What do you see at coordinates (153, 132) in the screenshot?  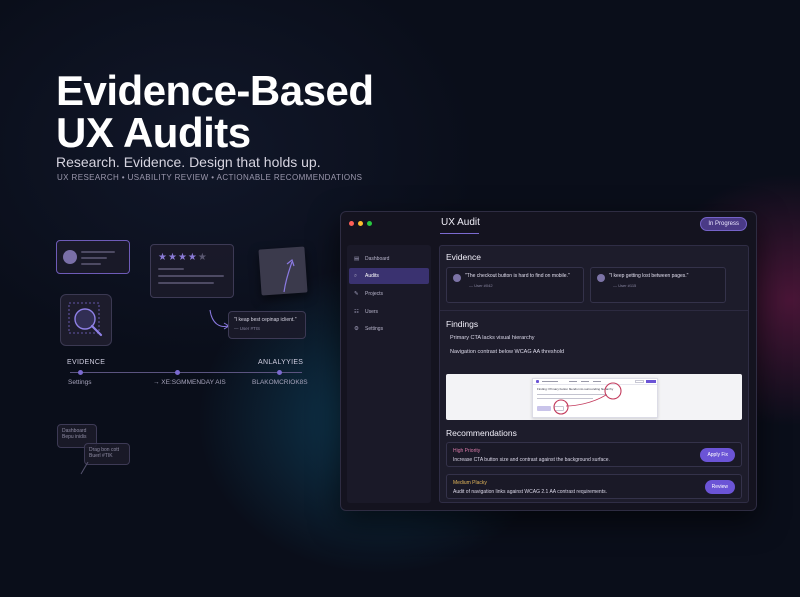 I see `hero-title-line2: UX Audits` at bounding box center [153, 132].